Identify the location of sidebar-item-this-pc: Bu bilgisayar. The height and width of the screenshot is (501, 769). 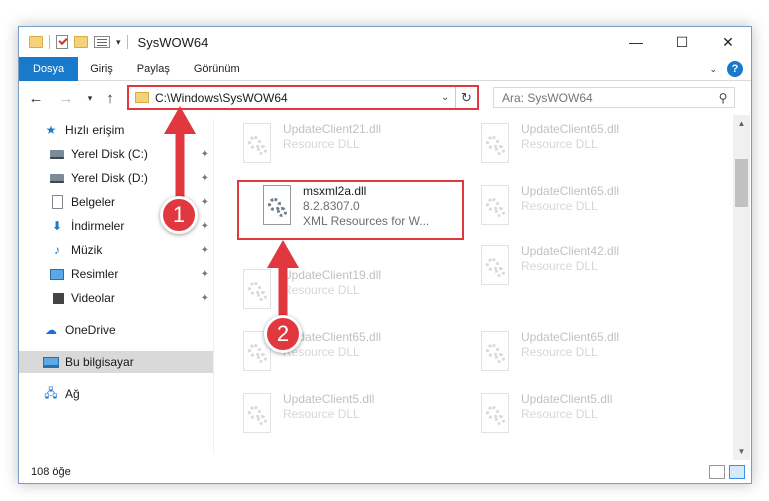
(116, 362).